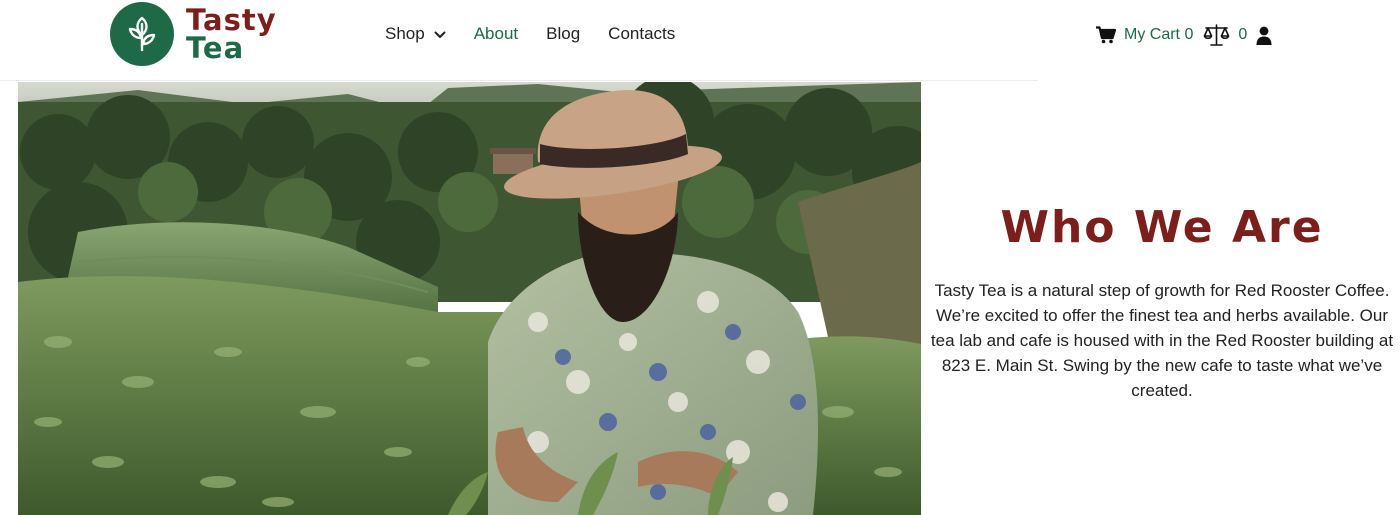 The width and height of the screenshot is (1400, 515). I want to click on compare-count: 0, so click(1243, 34).